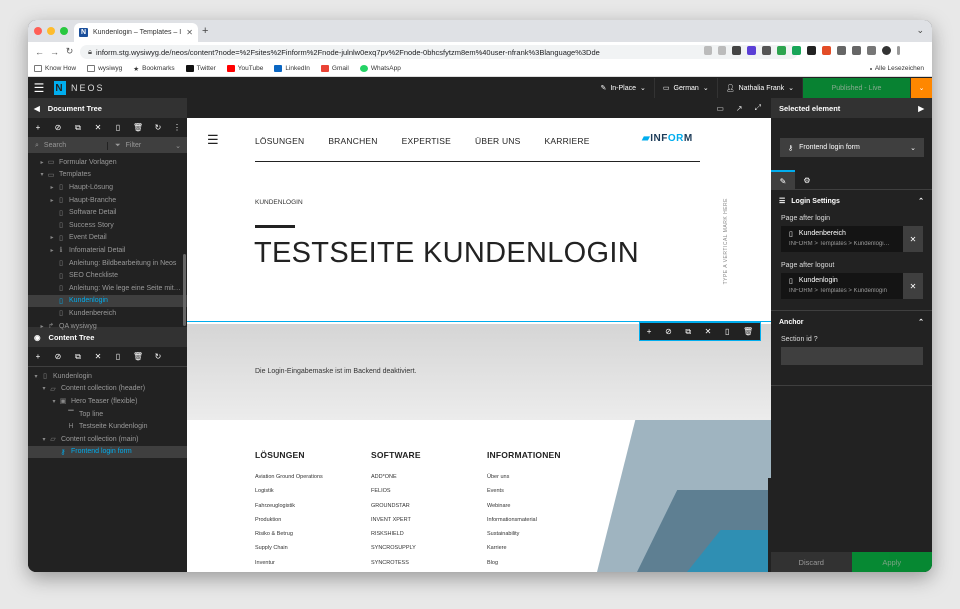 This screenshot has height=609, width=960. I want to click on bookmark-star-icon, so click(722, 50).